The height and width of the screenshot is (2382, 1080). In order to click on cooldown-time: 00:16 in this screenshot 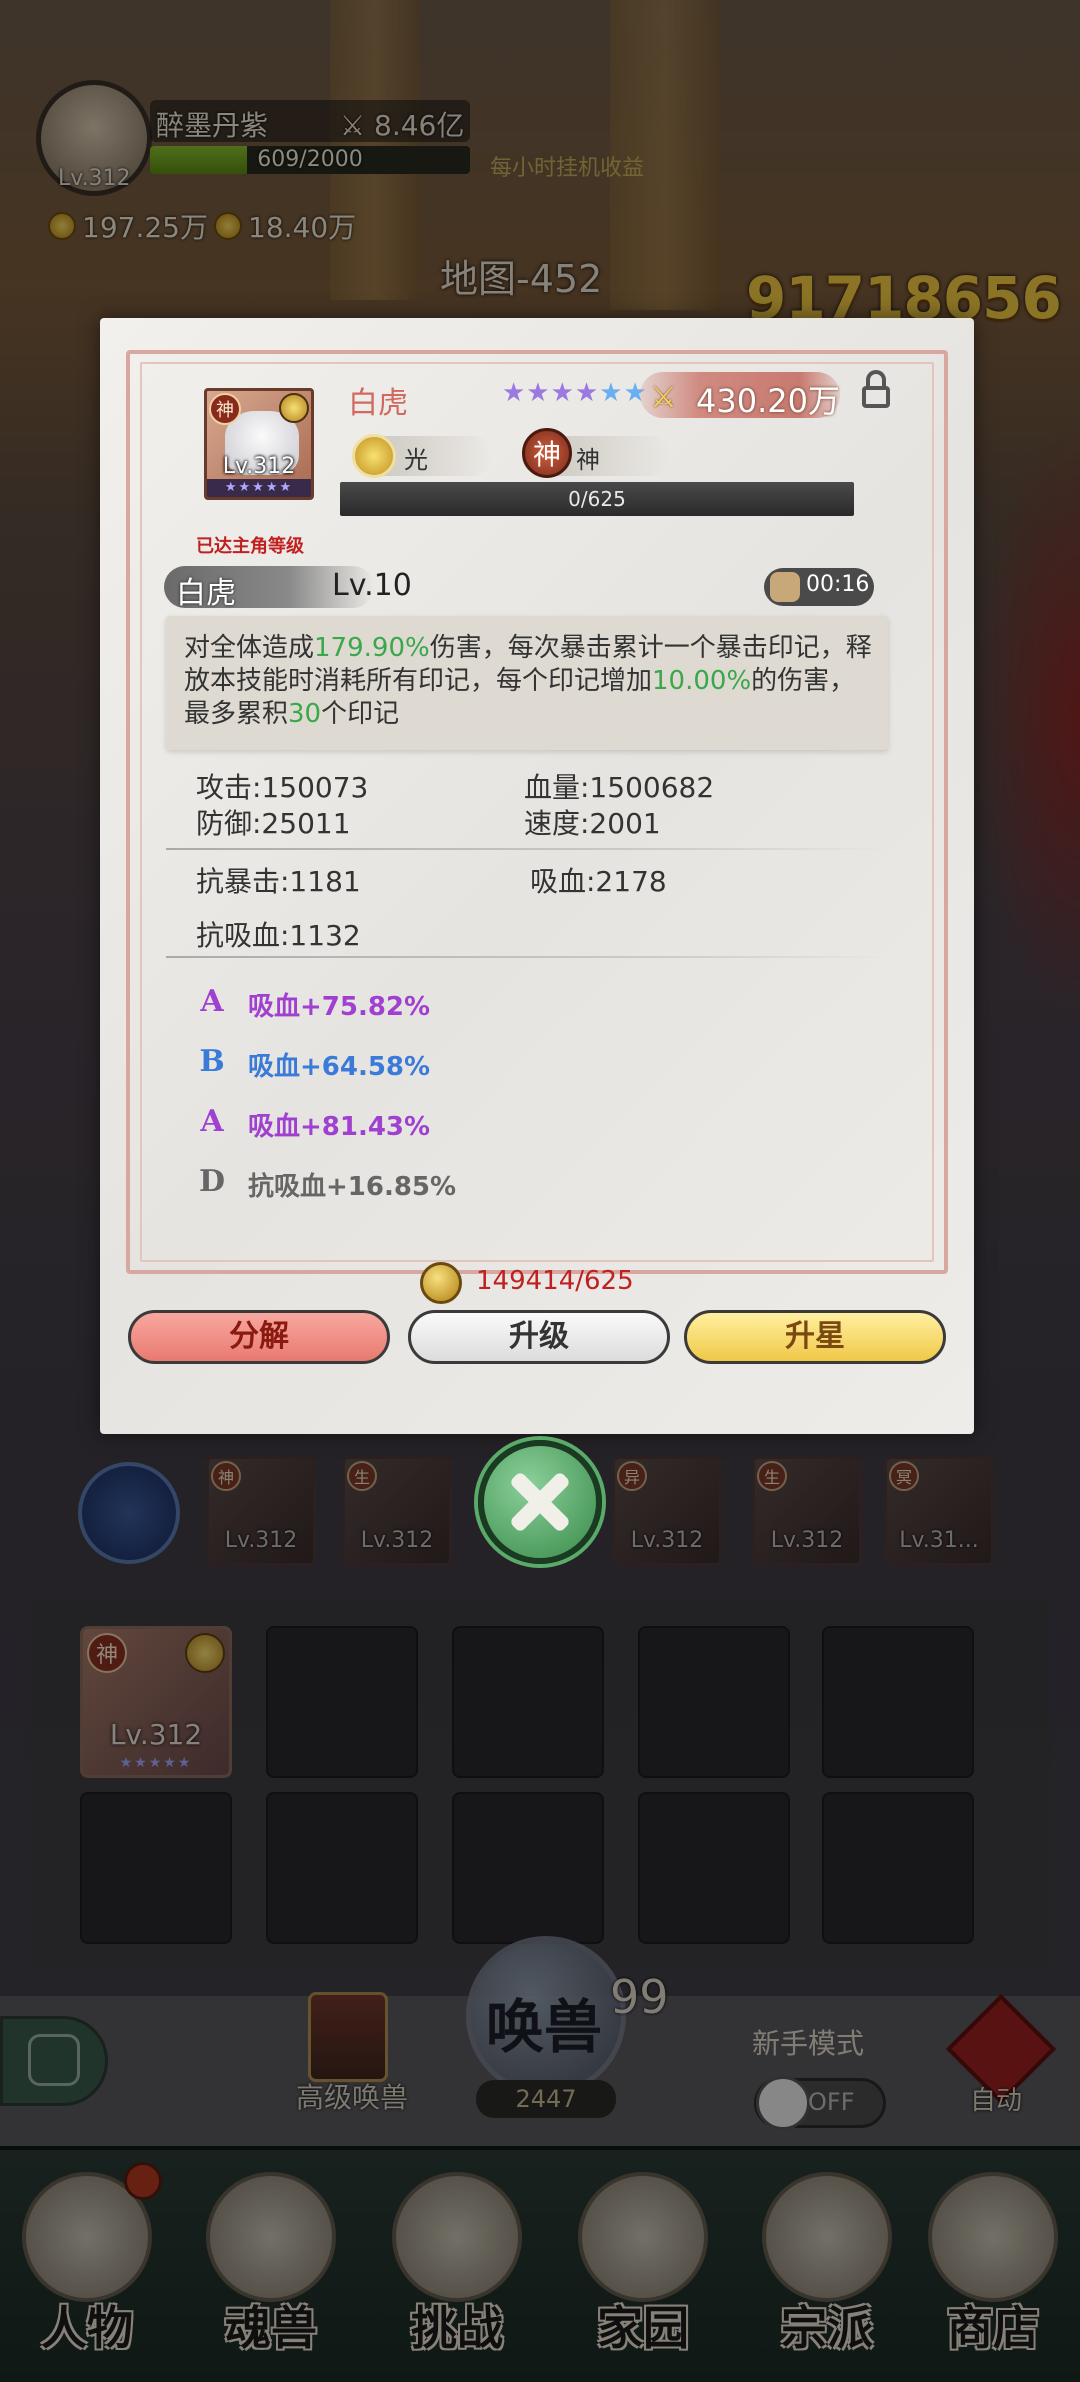, I will do `click(838, 584)`.